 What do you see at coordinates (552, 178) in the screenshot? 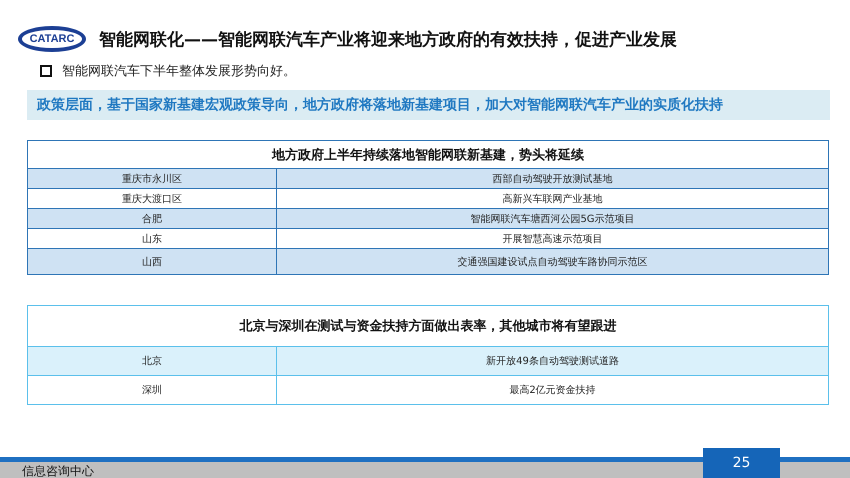
I see `table-cell: 西部自动驾驶开放测试基地` at bounding box center [552, 178].